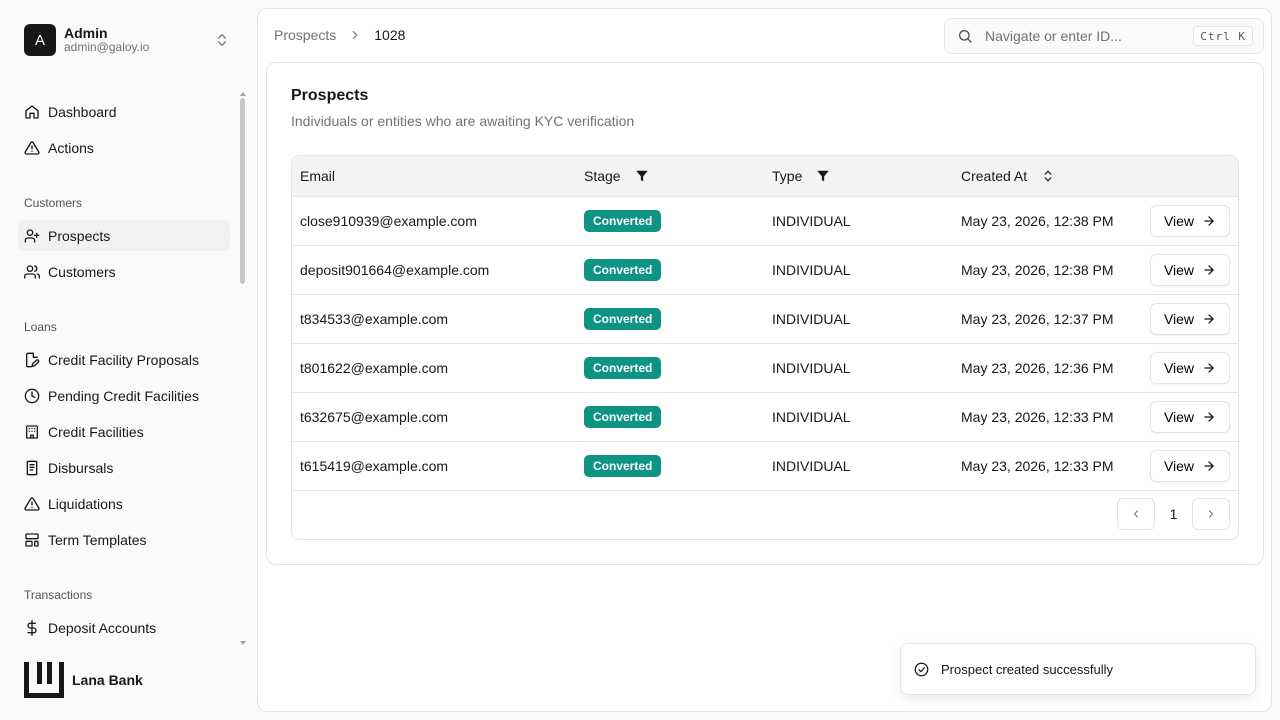  Describe the element at coordinates (243, 94) in the screenshot. I see `scroll-up-arrow-icon` at that location.